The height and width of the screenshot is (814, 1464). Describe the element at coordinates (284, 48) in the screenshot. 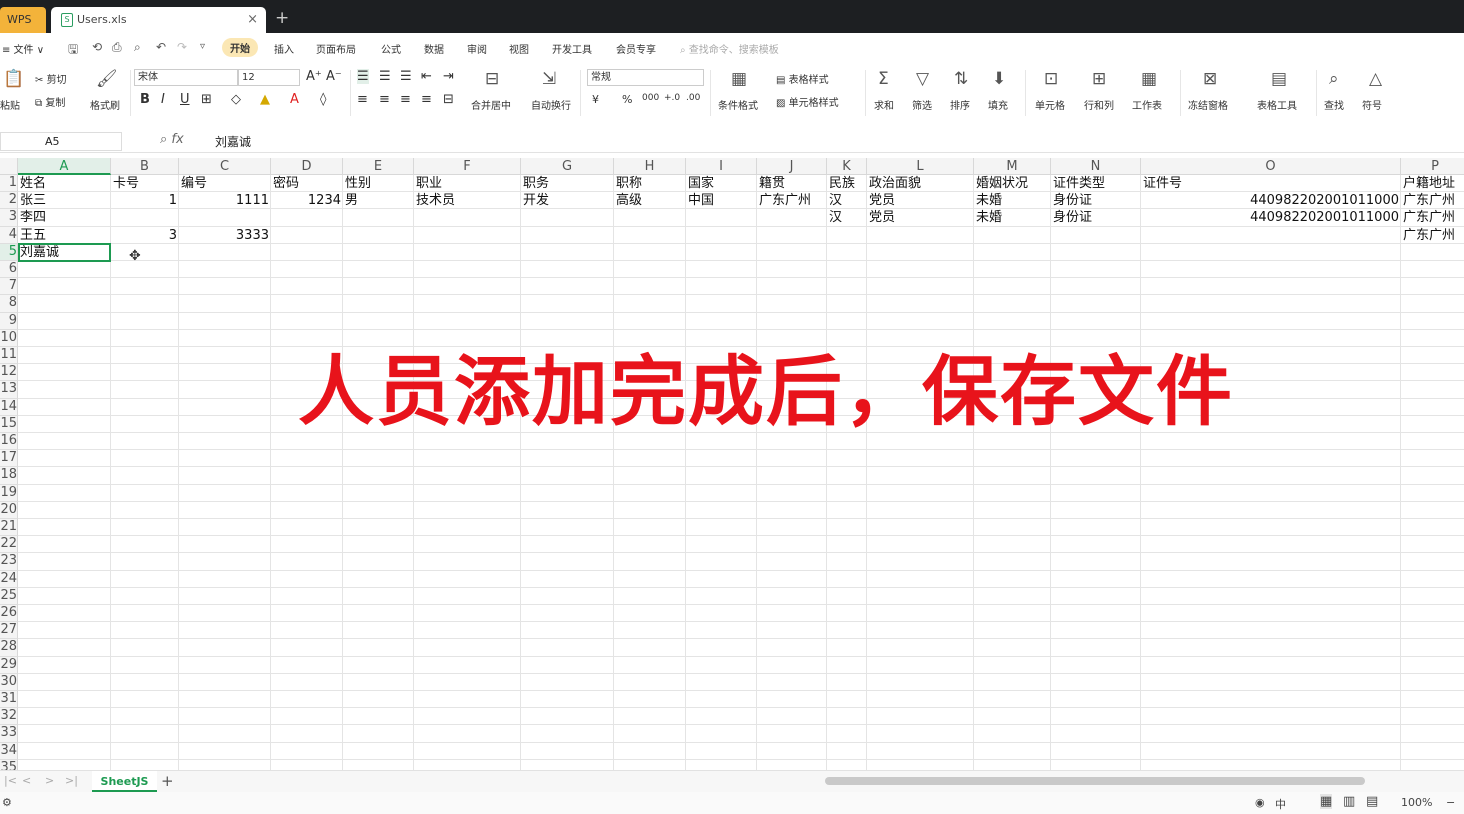

I see `tab-insert: 插入` at that location.